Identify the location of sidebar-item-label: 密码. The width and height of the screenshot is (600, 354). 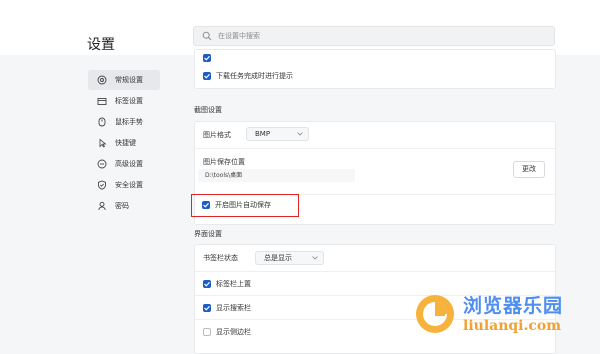
(122, 206).